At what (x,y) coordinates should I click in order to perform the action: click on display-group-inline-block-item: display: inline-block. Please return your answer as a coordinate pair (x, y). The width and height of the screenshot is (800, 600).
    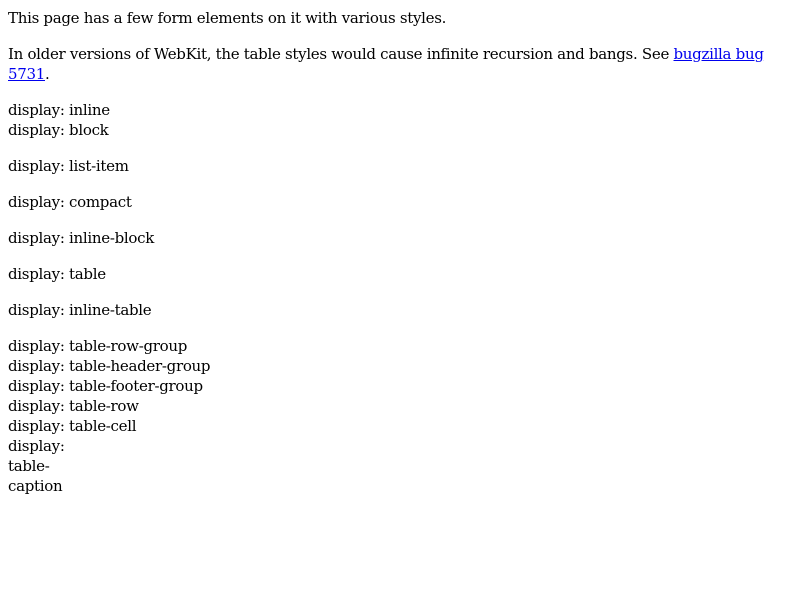
    Looking at the image, I should click on (400, 238).